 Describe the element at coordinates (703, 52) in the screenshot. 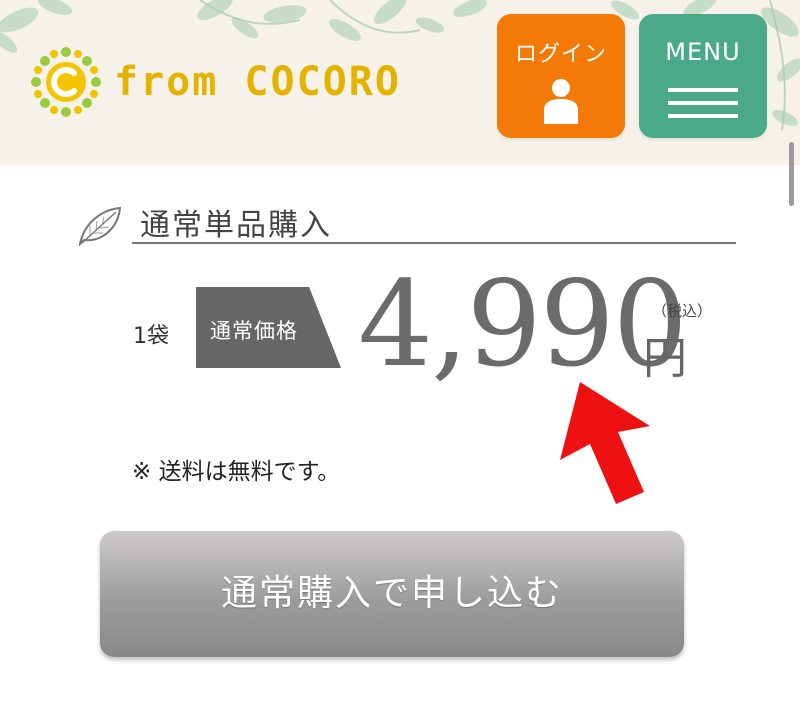

I see `menu-label: MENU` at that location.